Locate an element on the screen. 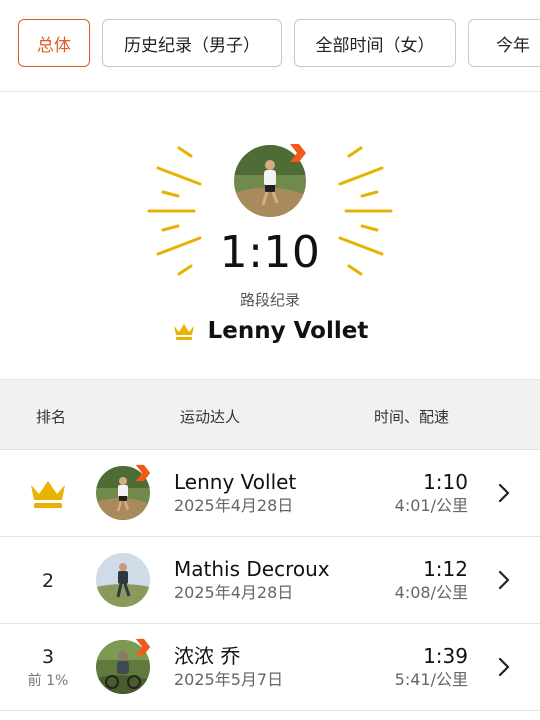 This screenshot has height=720, width=540. rank-cell: 2 is located at coordinates (48, 580).